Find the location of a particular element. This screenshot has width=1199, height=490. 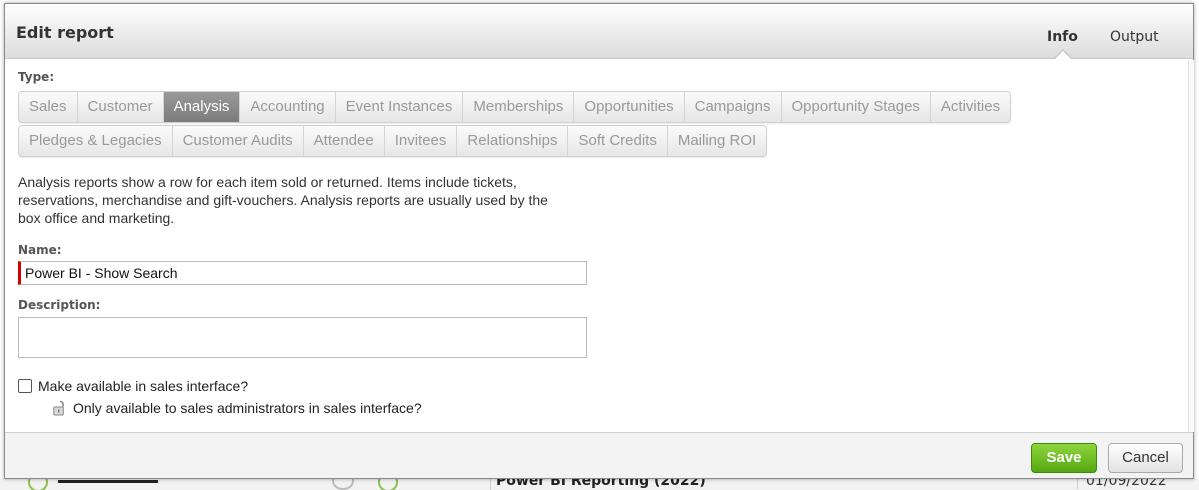

name-label: Name: is located at coordinates (40, 250).